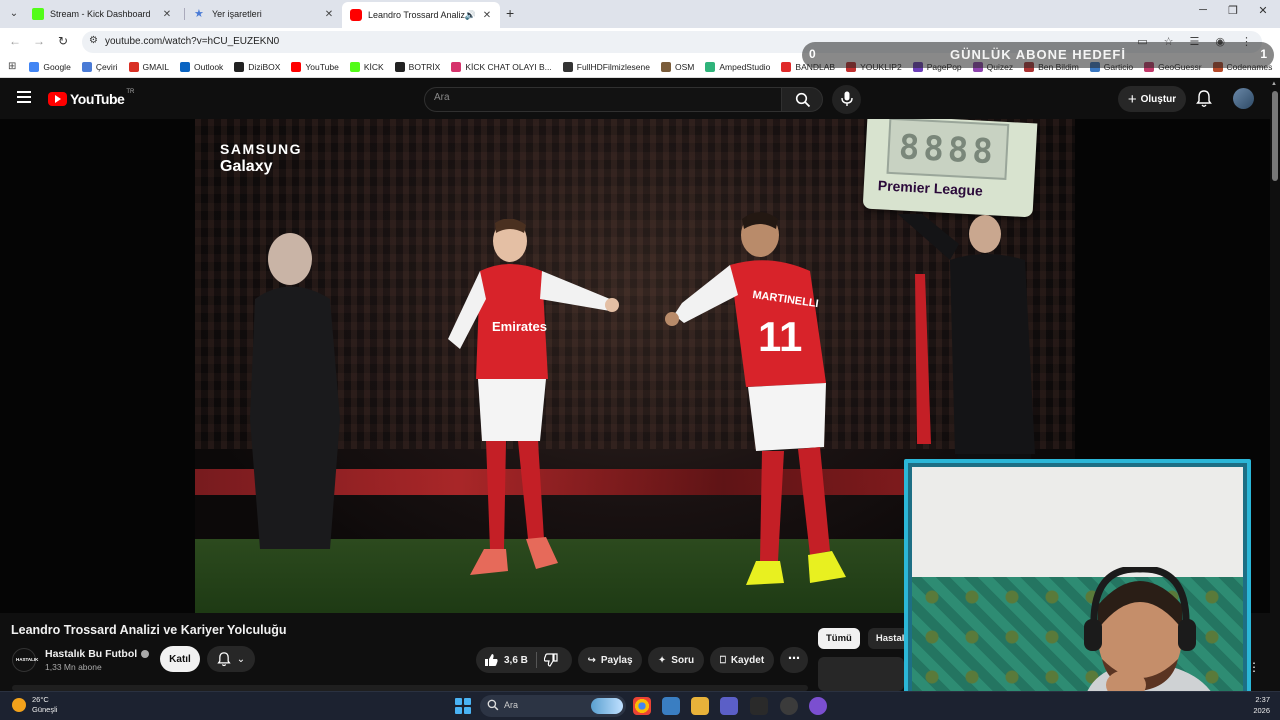 The height and width of the screenshot is (720, 1280). Describe the element at coordinates (1275, 136) in the screenshot. I see `scrollbar-thumb` at that location.